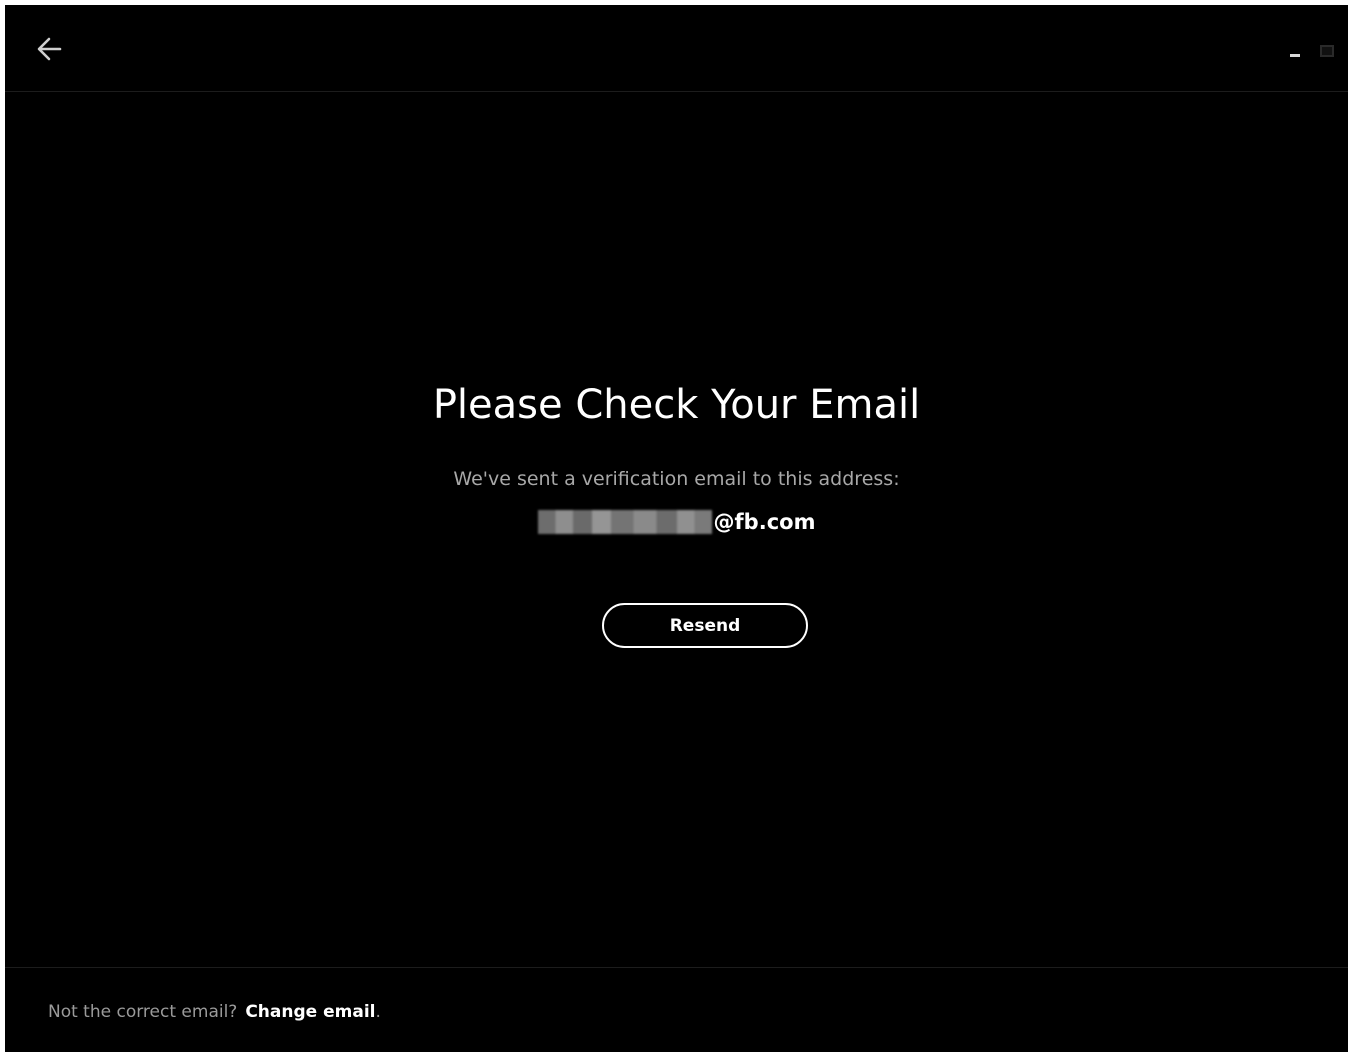 Image resolution: width=1349 pixels, height=1053 pixels. I want to click on minimize-icon, so click(1295, 51).